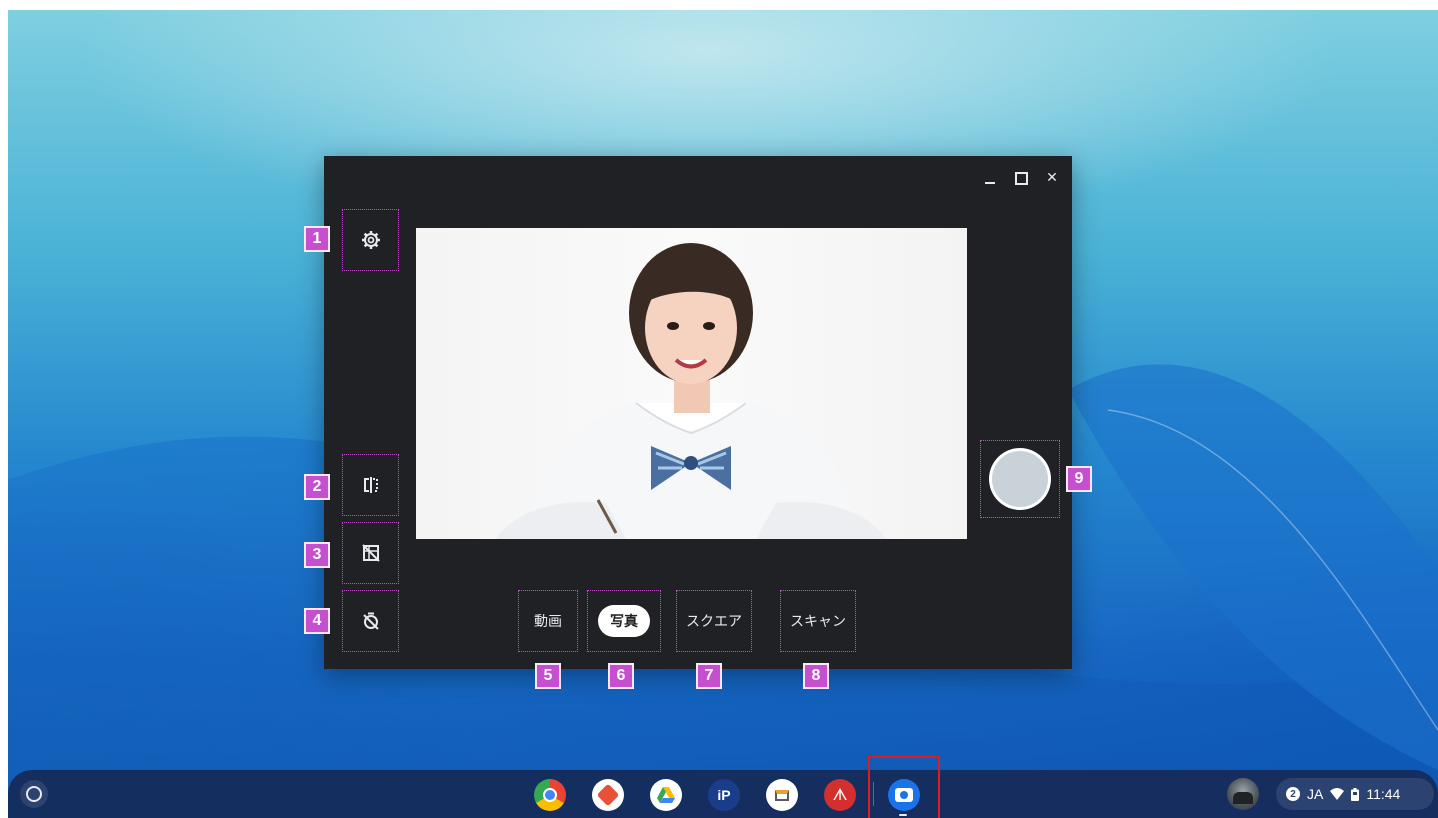  I want to click on timer-off-icon, so click(370, 621).